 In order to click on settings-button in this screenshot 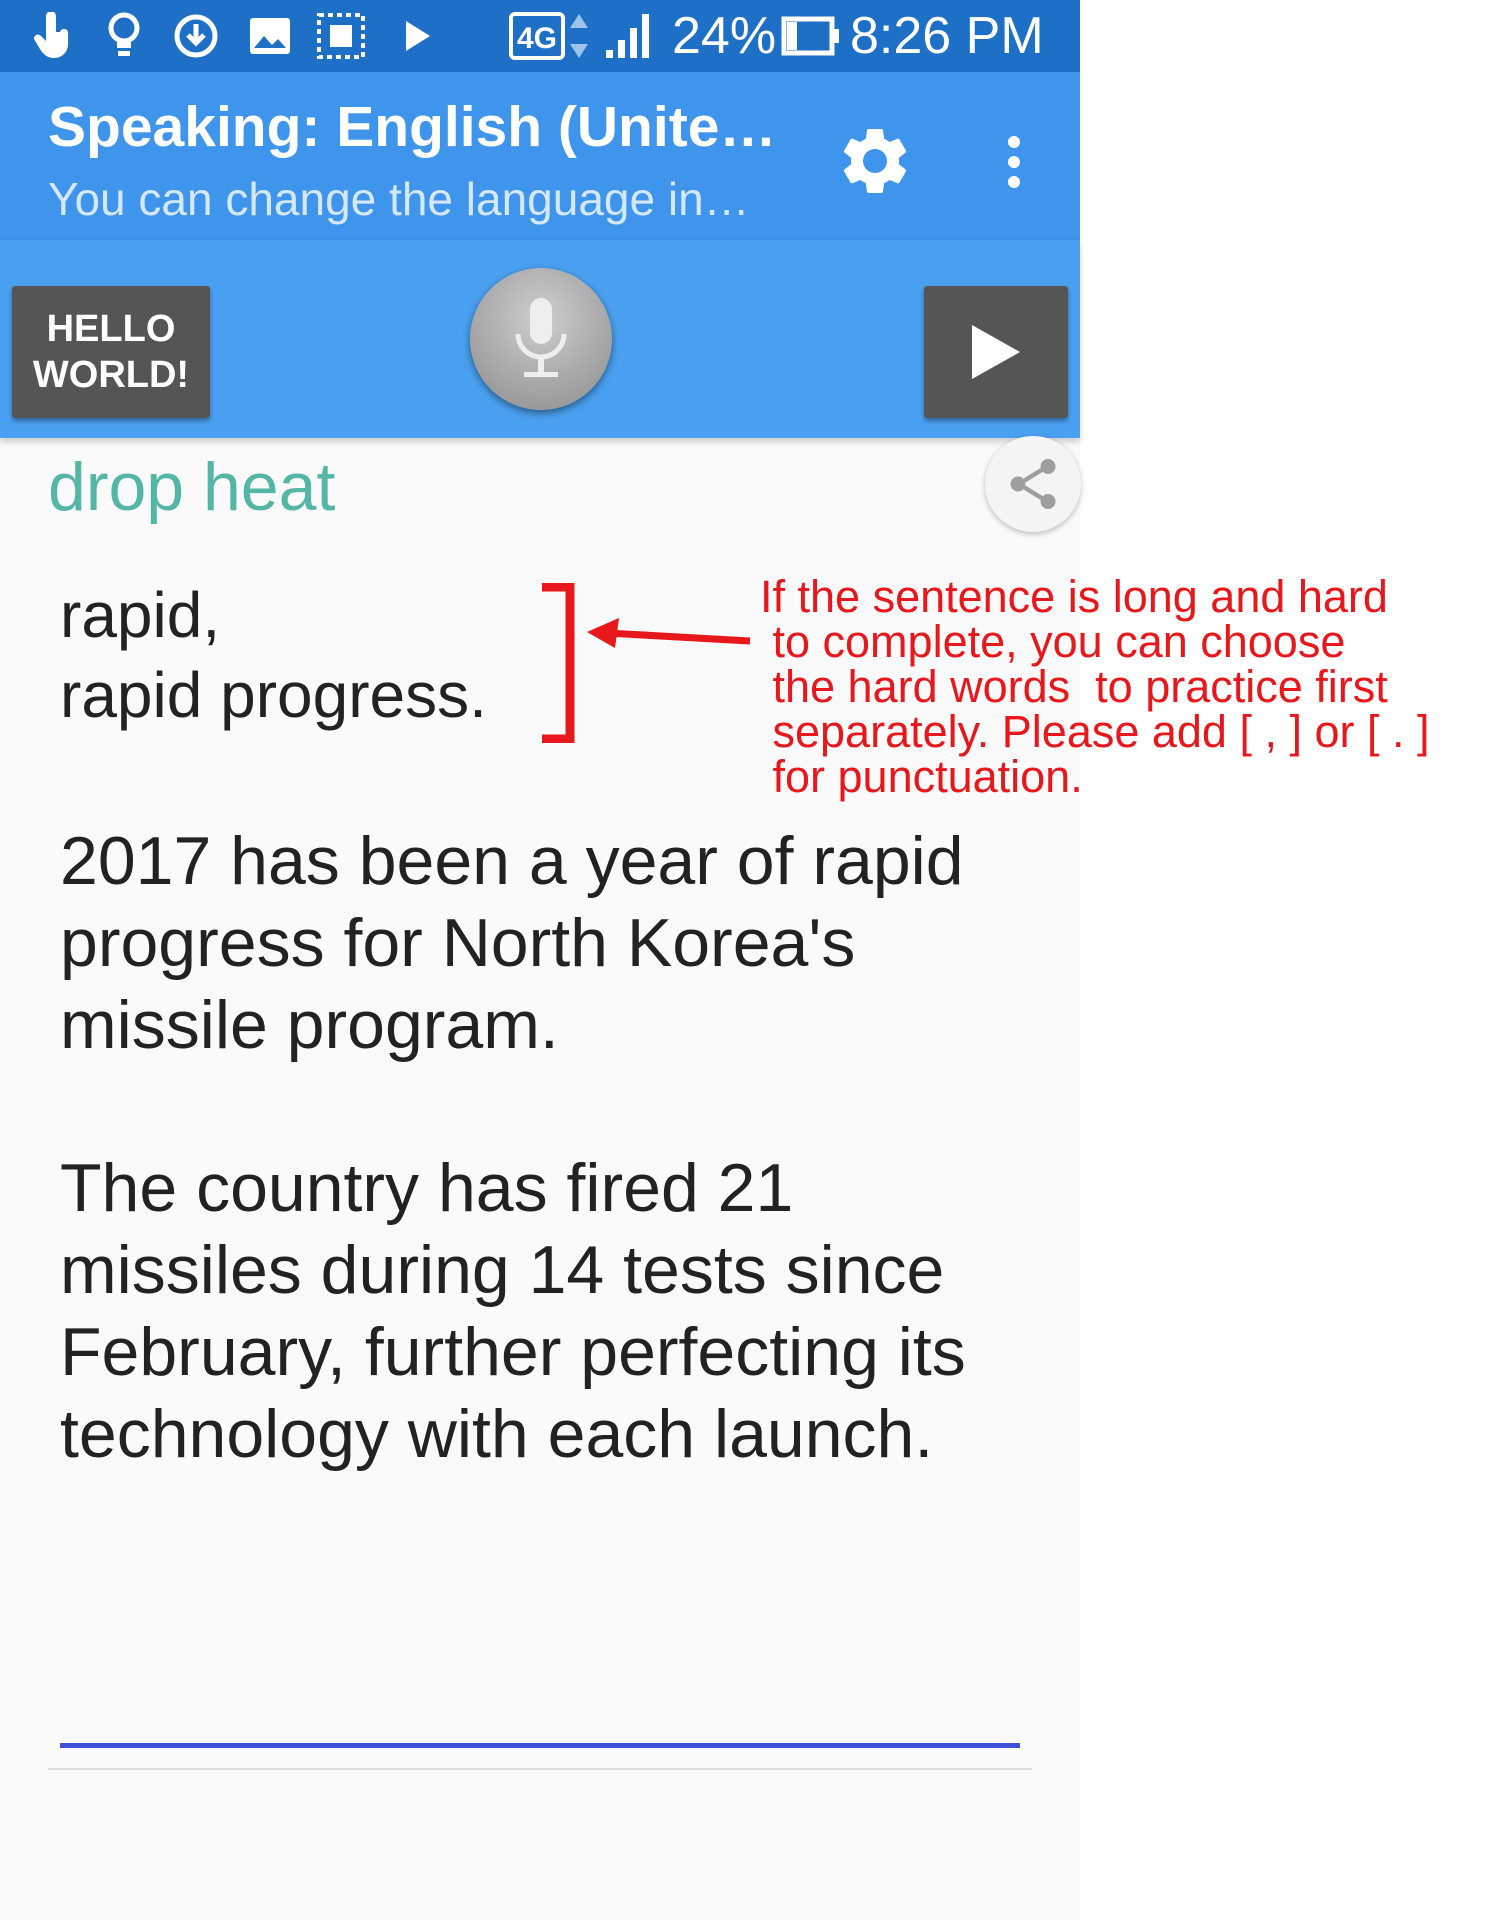, I will do `click(875, 161)`.